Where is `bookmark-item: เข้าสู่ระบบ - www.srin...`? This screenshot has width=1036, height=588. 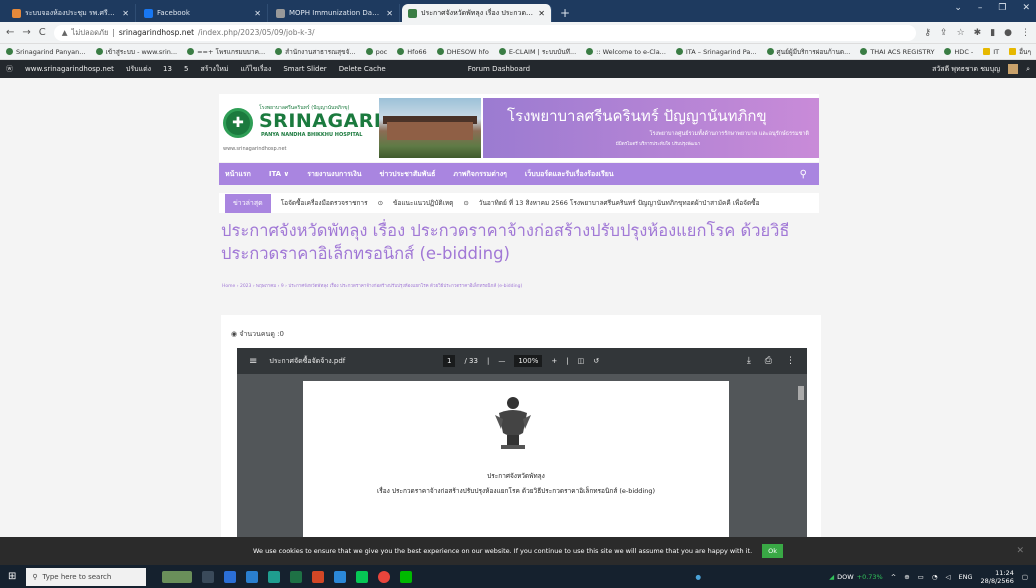 bookmark-item: เข้าสู่ระบบ - www.srin... is located at coordinates (136, 52).